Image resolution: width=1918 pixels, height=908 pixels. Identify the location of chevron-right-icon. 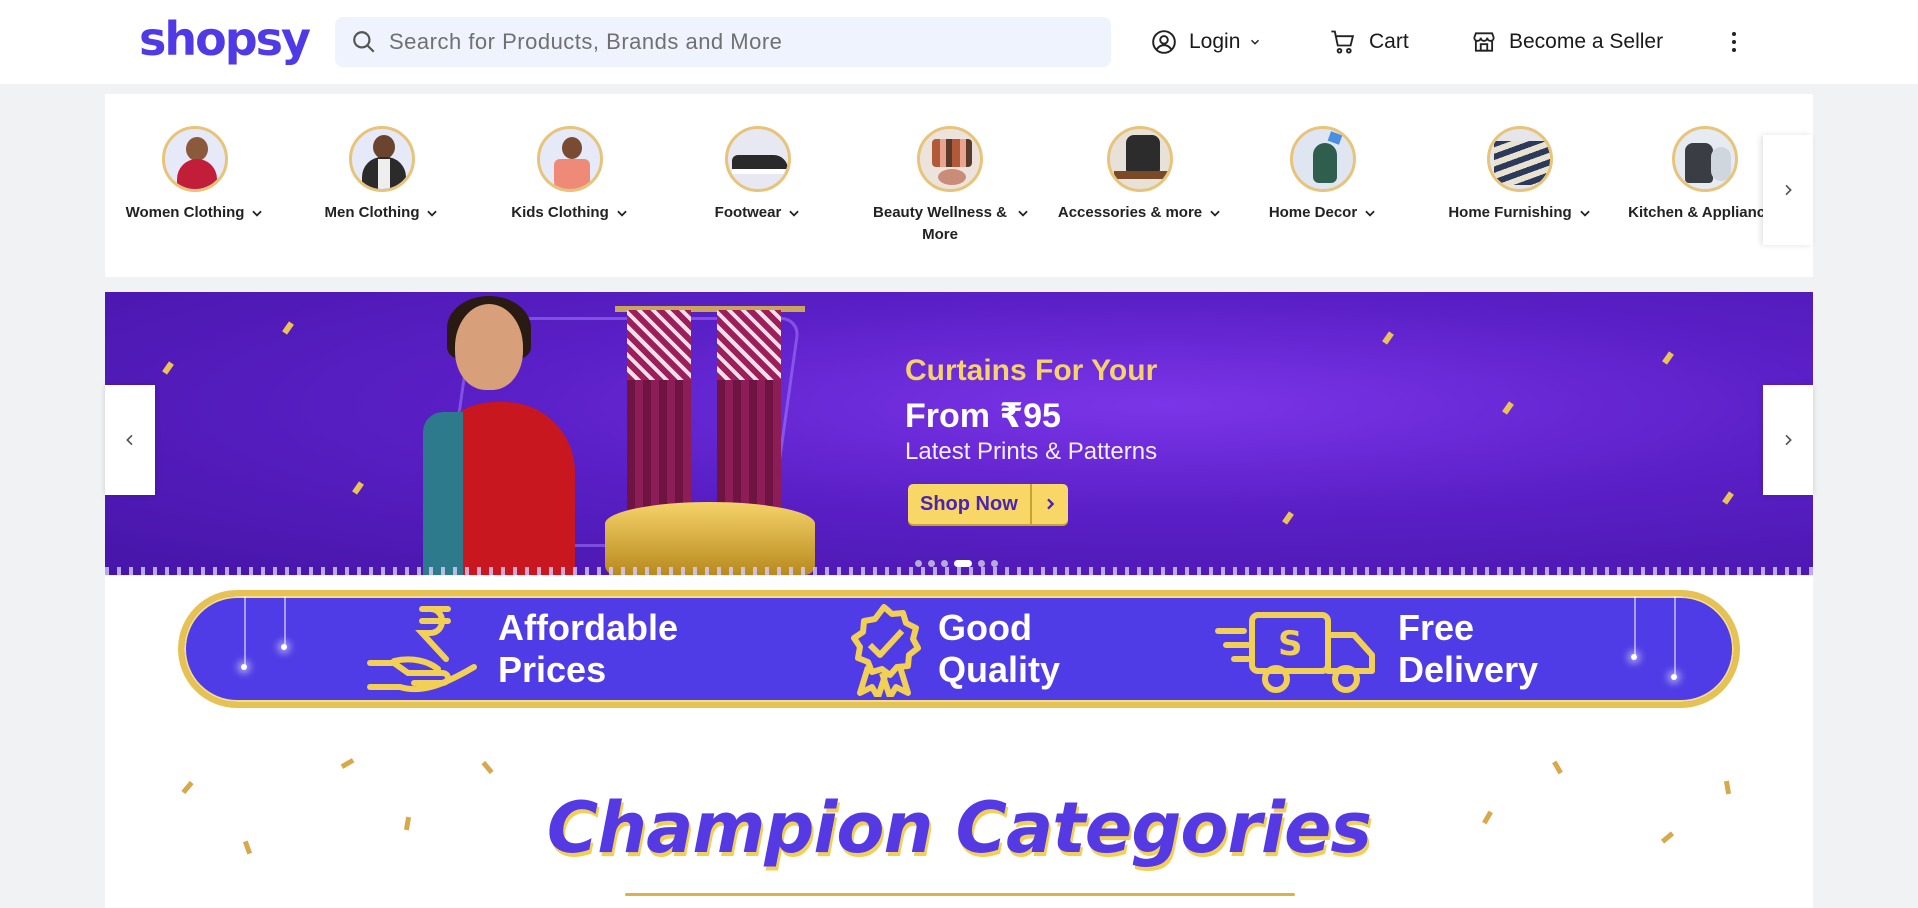
(1788, 440).